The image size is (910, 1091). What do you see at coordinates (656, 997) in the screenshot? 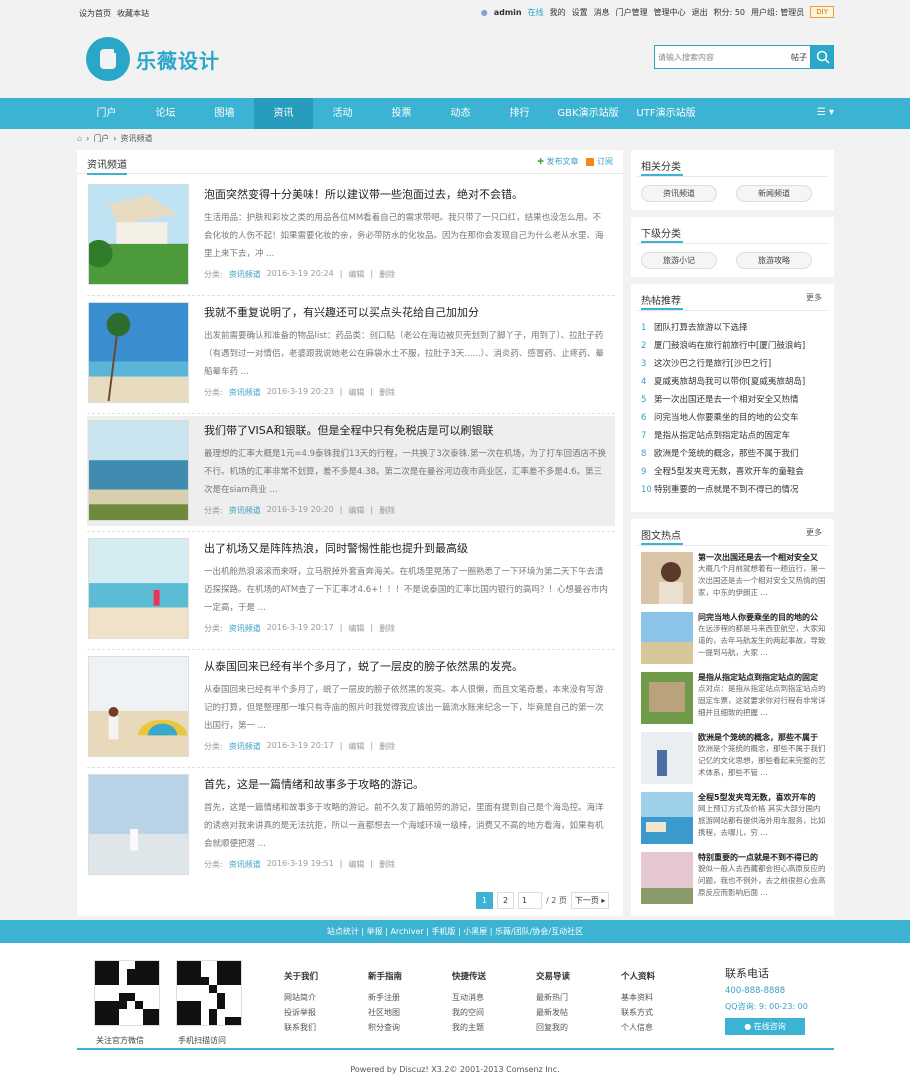
I see `footer-link: 基本资料` at bounding box center [656, 997].